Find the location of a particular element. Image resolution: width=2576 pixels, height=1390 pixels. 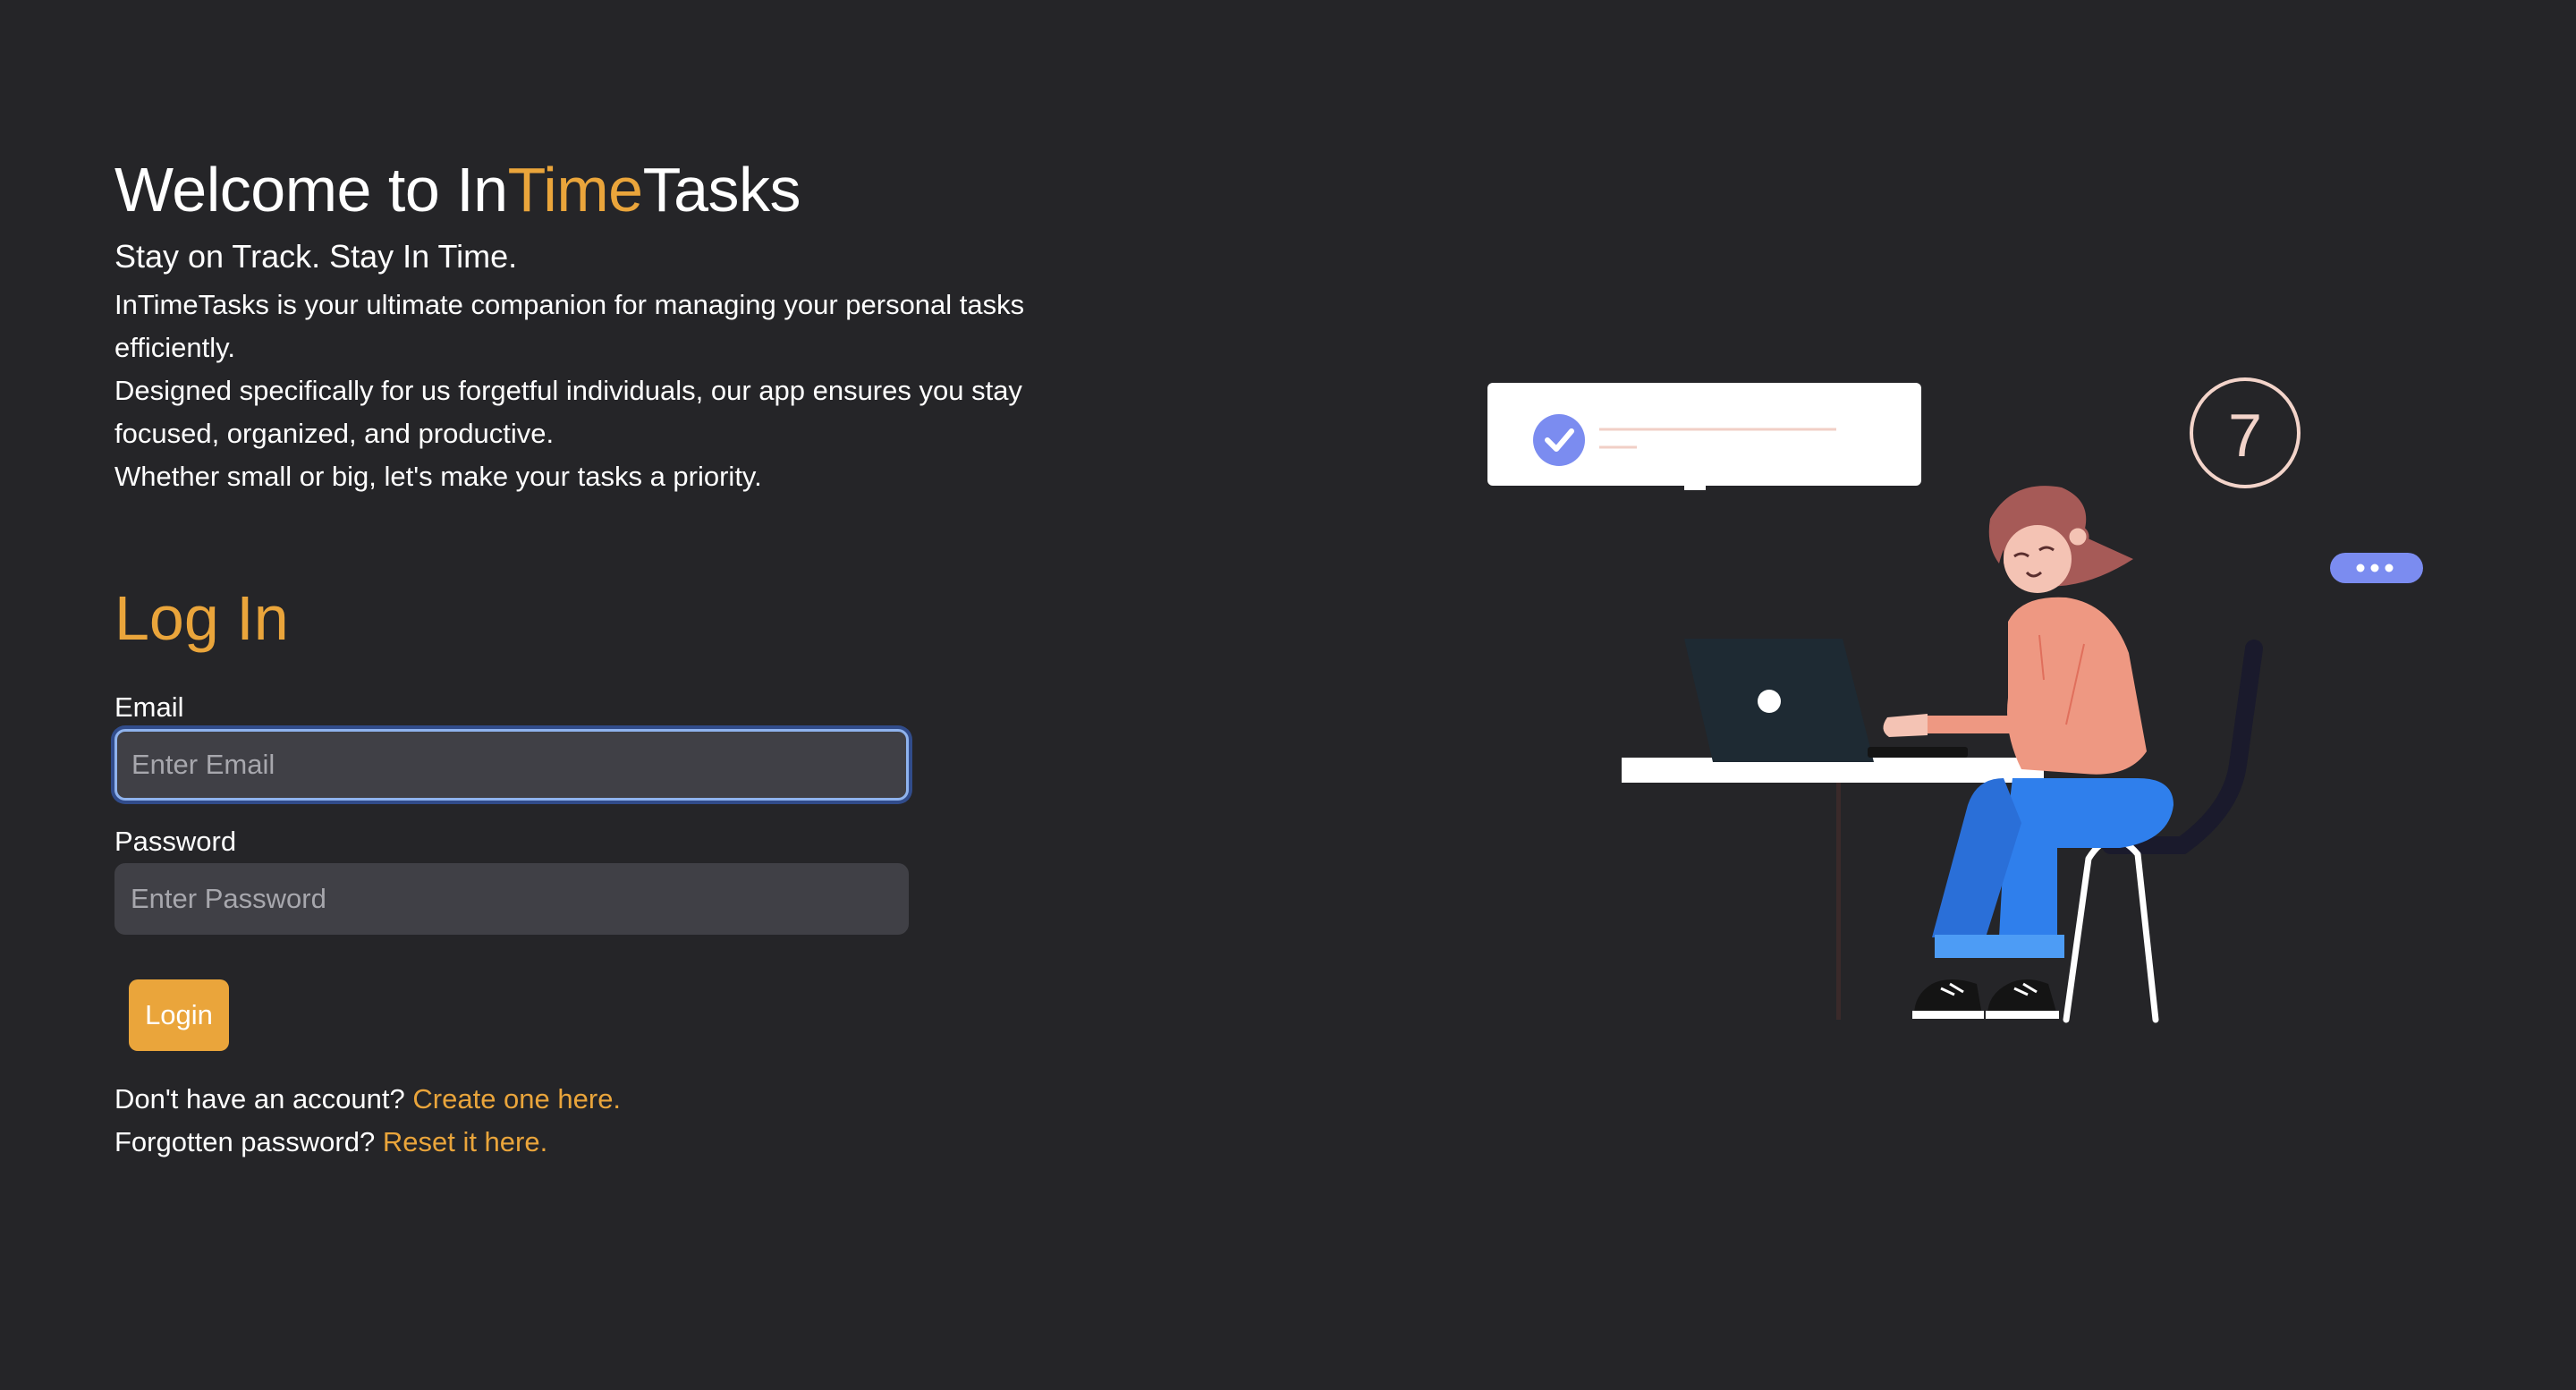

tagline: Stay on Track. Stay In Time. is located at coordinates (316, 256).